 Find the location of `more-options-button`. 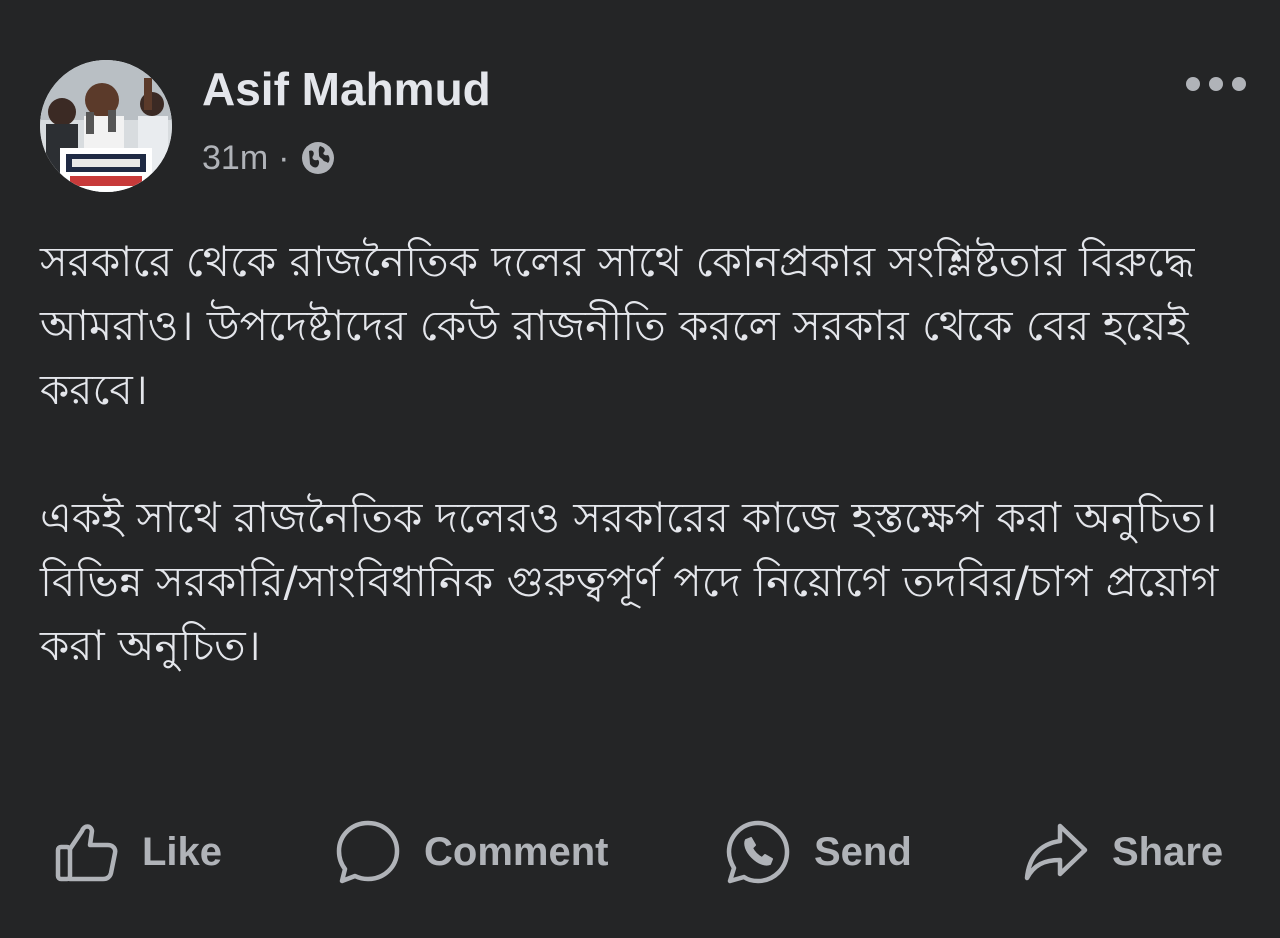

more-options-button is located at coordinates (1216, 84).